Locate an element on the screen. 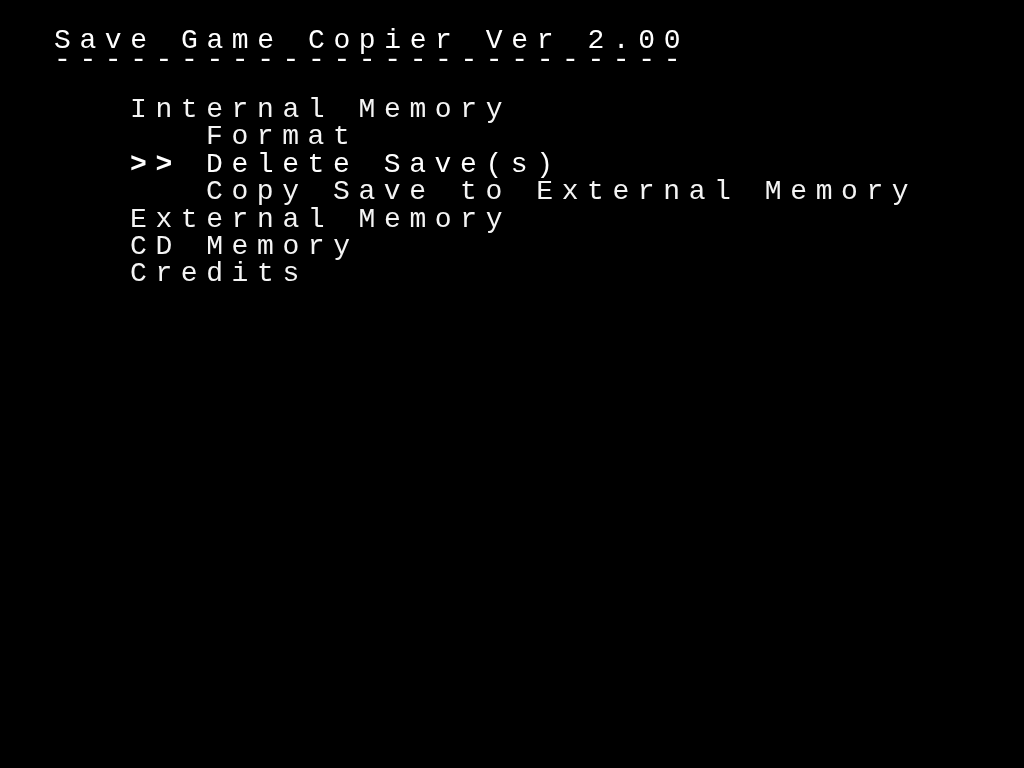 This screenshot has height=768, width=1024. menu-item: Internal Memory is located at coordinates (321, 110).